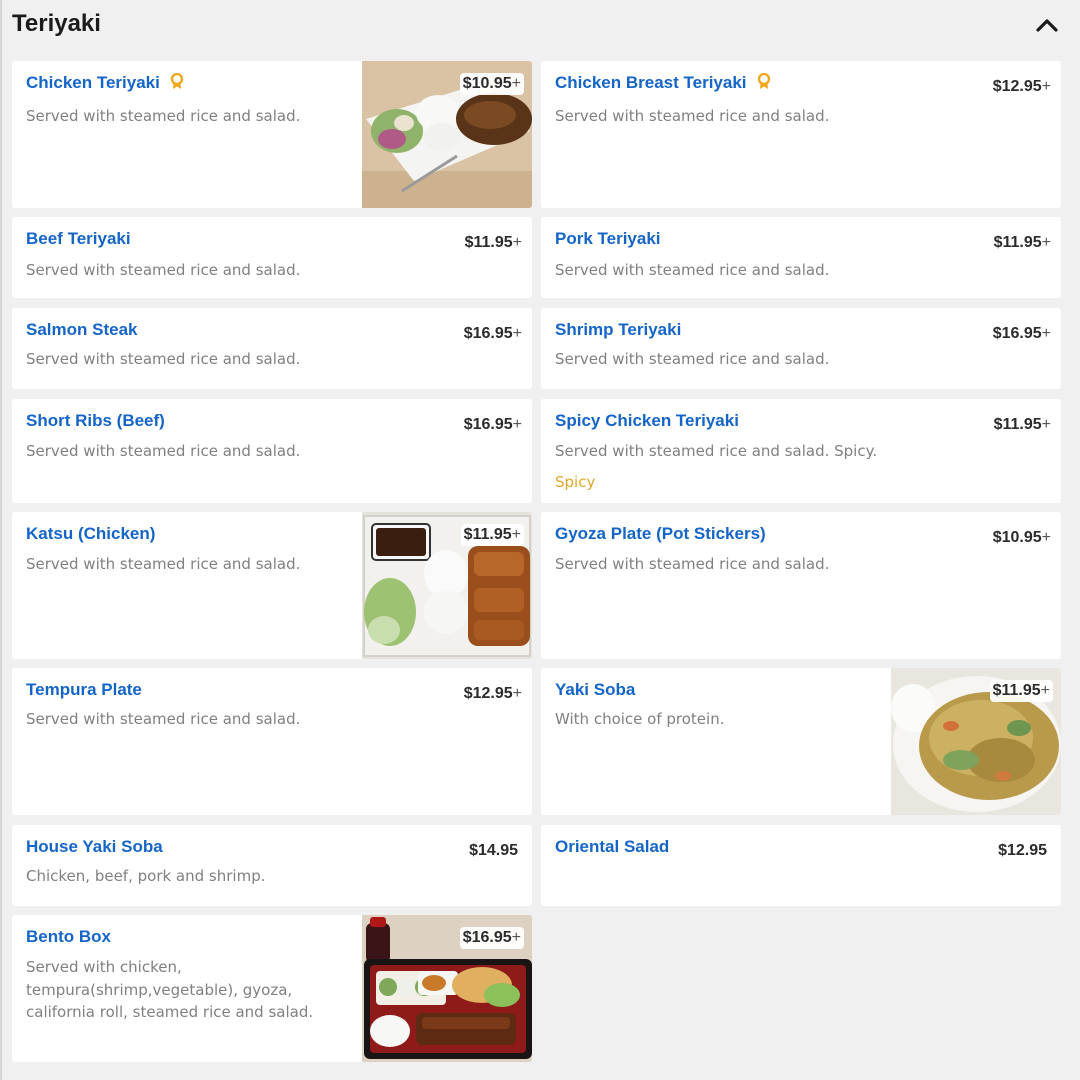  I want to click on collapse-section-button, so click(1047, 25).